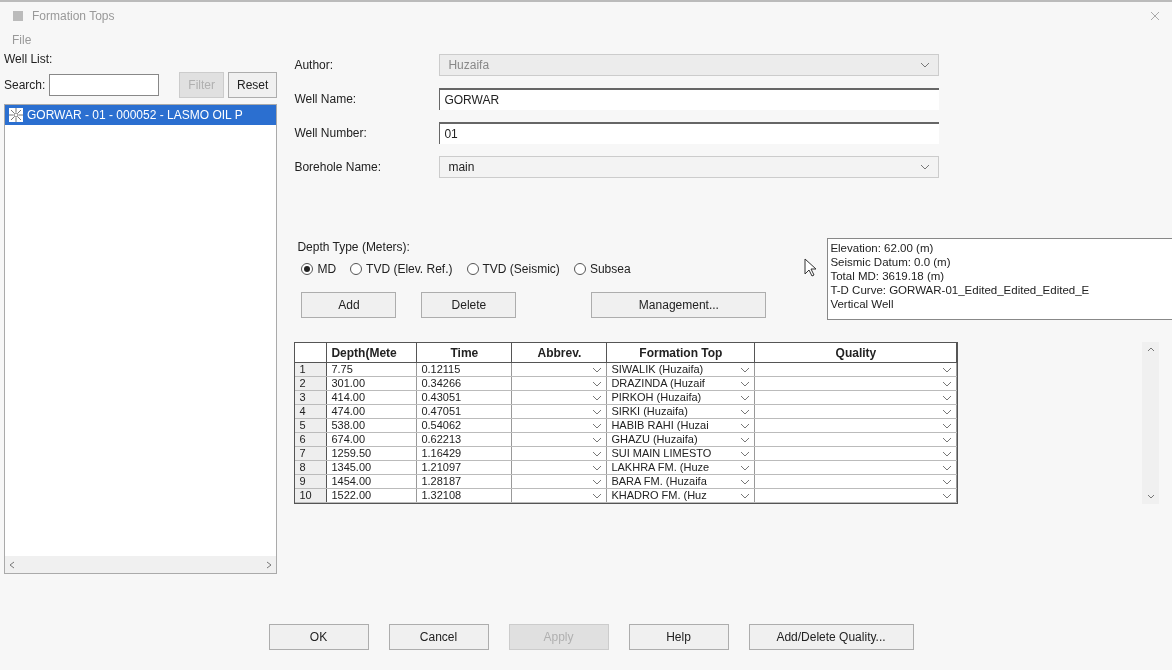  Describe the element at coordinates (856, 352) in the screenshot. I see `column-header: Quality` at that location.